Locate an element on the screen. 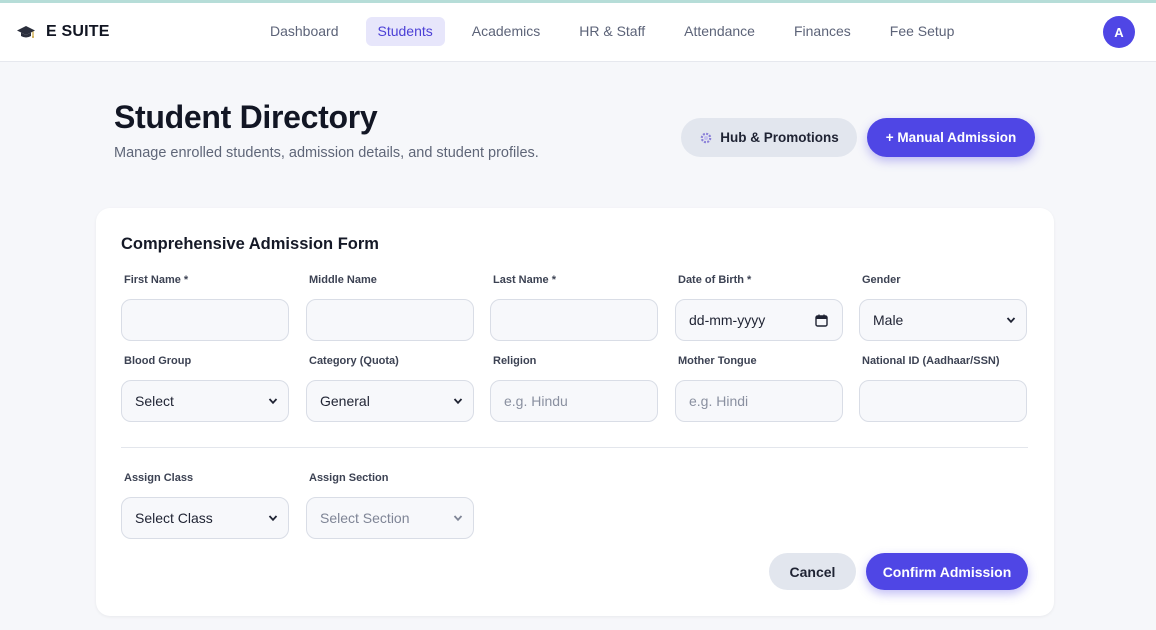 This screenshot has height=630, width=1156. assign-section-group: Assign Section Select Section is located at coordinates (390, 505).